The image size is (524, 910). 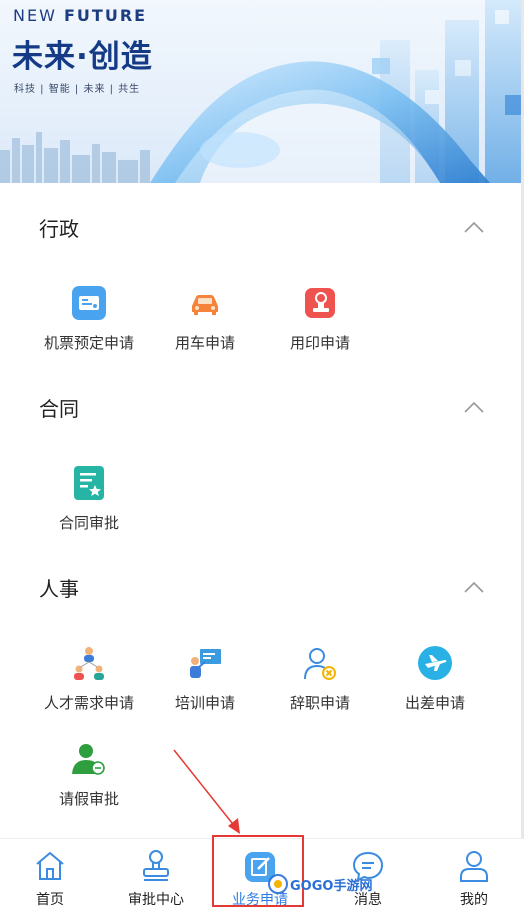 I want to click on section-header-admin: 行政, so click(x=262, y=227).